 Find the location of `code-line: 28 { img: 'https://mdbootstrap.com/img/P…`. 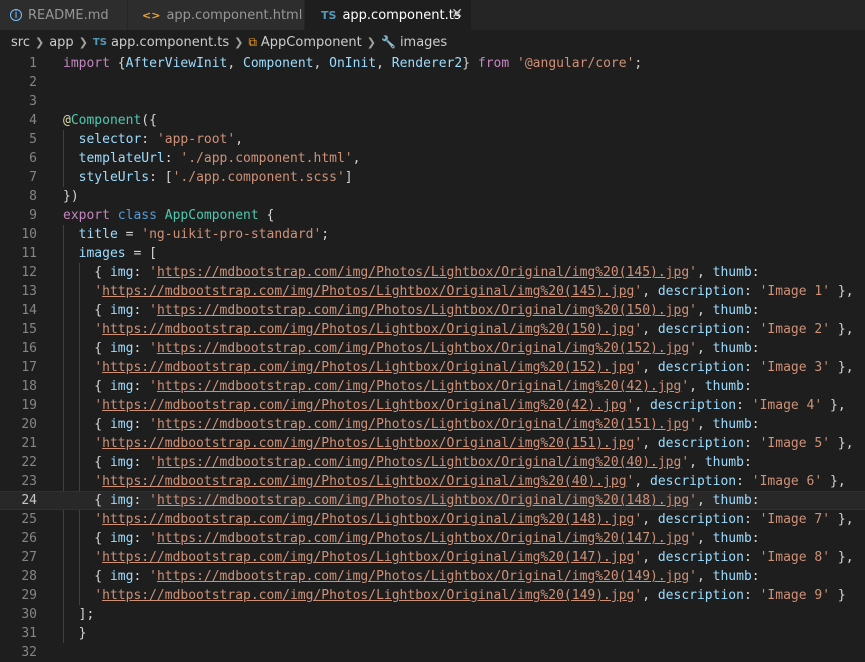

code-line: 28 { img: 'https://mdbootstrap.com/img/P… is located at coordinates (432, 576).